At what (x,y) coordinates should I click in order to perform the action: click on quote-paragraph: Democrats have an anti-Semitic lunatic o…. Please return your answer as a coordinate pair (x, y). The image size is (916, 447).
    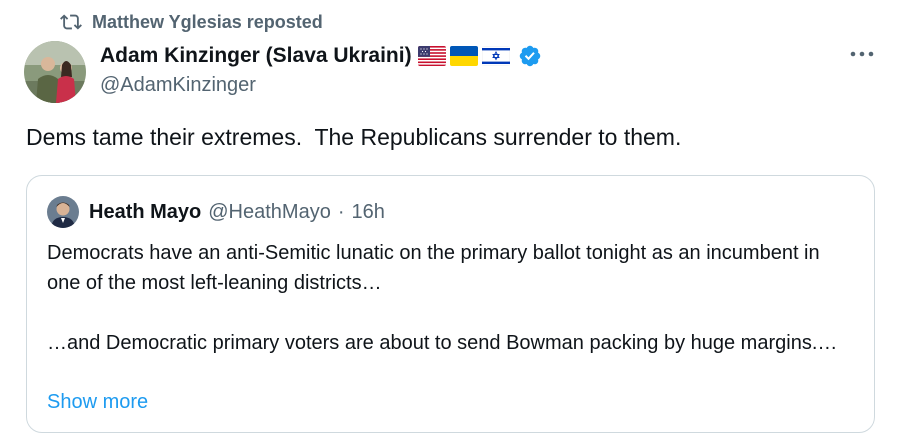
    Looking at the image, I should click on (433, 268).